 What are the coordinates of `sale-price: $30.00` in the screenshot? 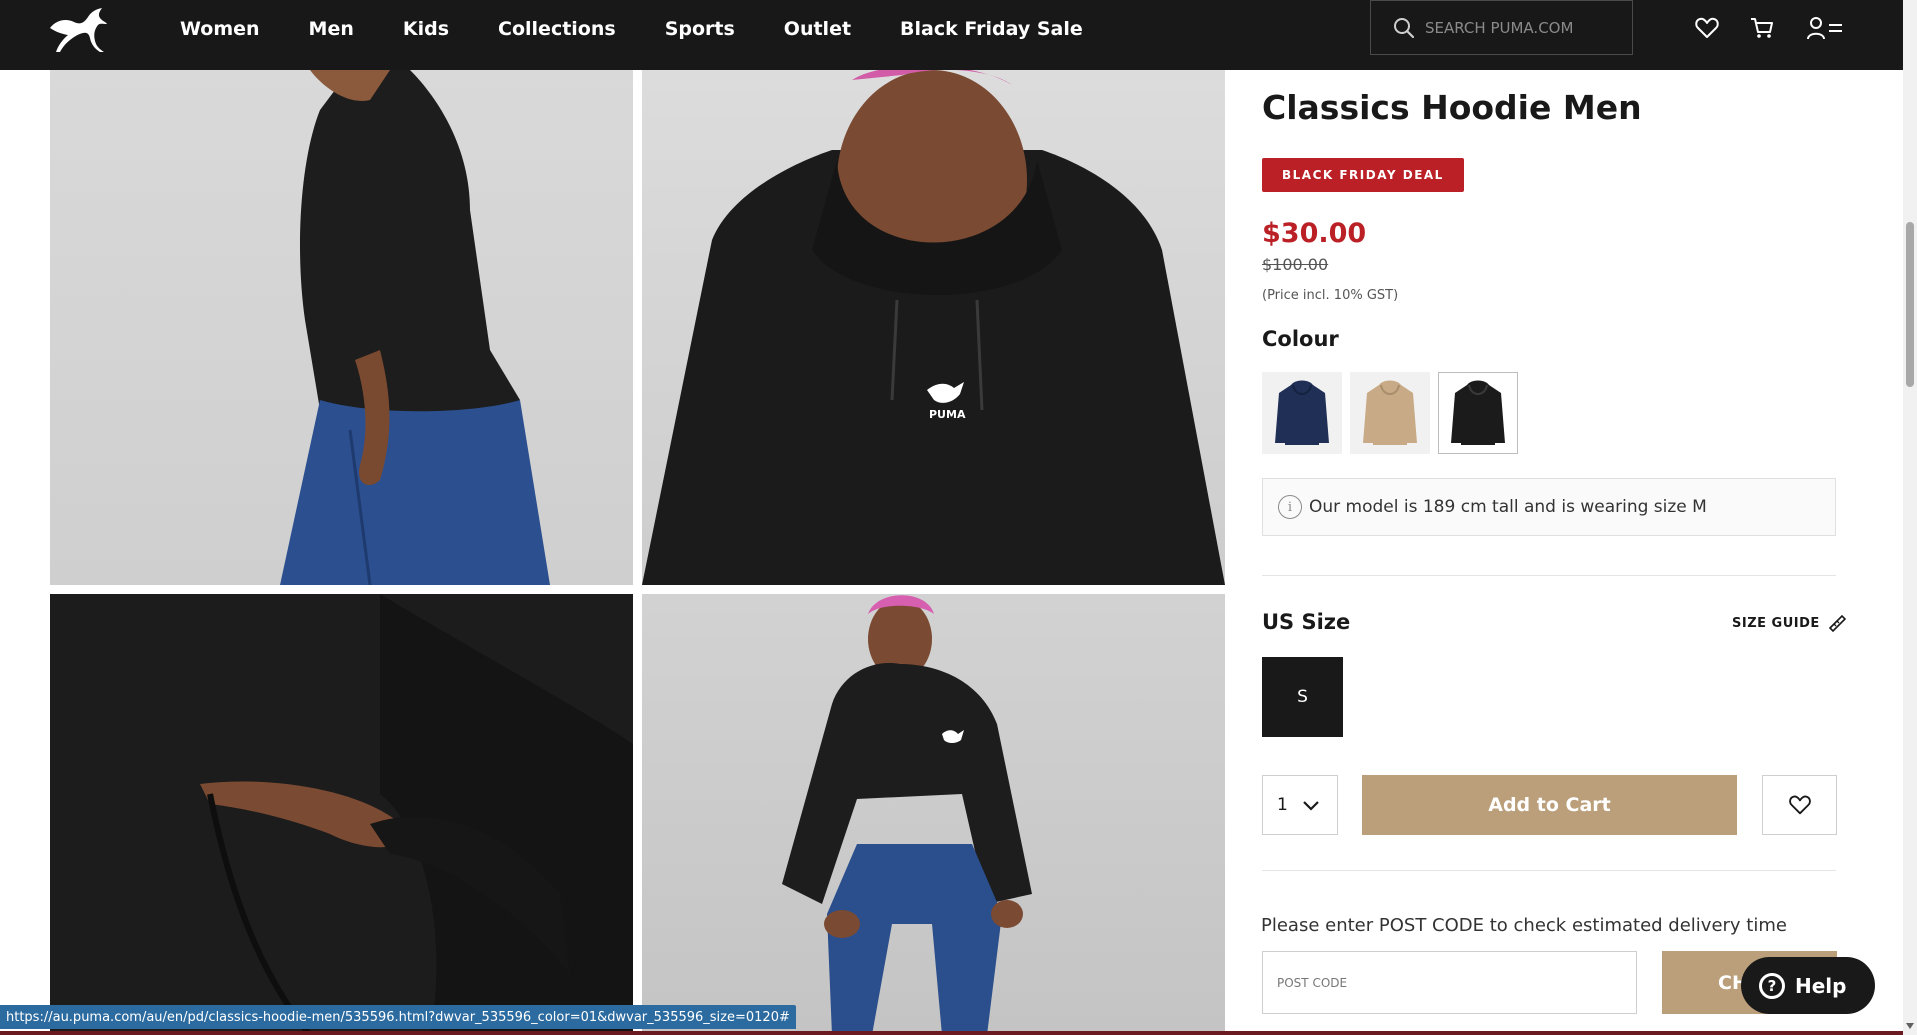 It's located at (1314, 233).